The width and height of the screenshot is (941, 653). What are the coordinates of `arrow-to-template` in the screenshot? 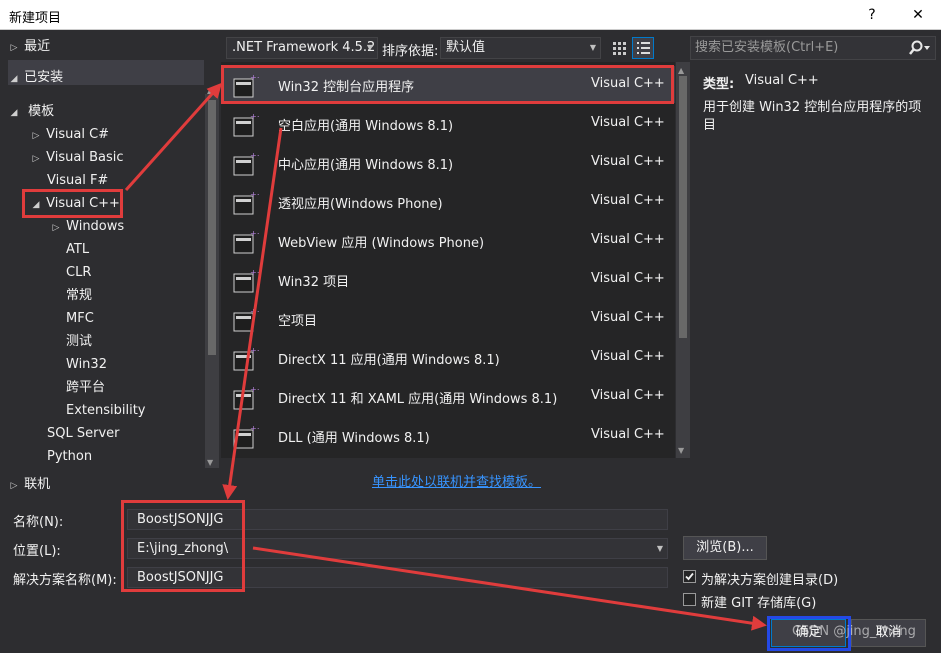 It's located at (173, 137).